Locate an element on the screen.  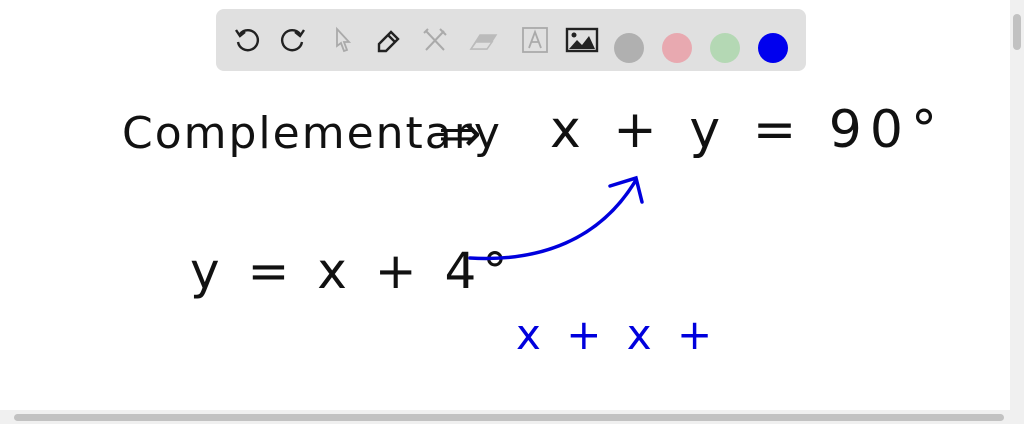
eraser-button is located at coordinates (483, 40).